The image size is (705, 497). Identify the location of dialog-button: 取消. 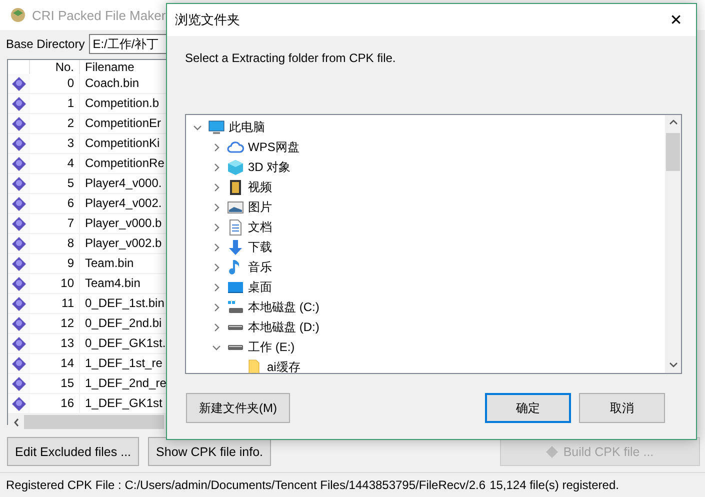
(622, 408).